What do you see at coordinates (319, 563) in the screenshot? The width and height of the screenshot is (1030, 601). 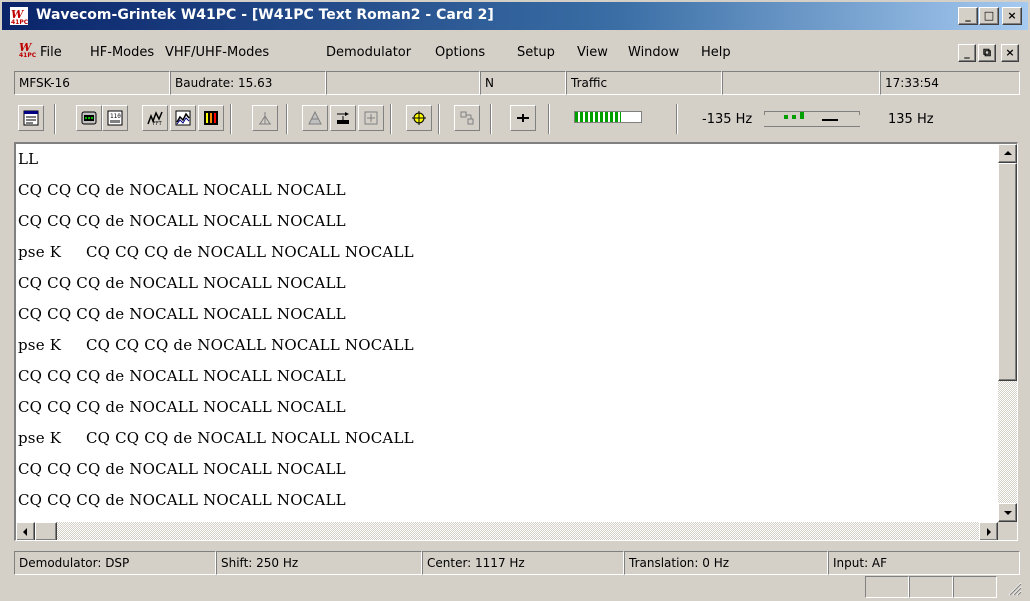 I see `shift-status: Shift: 250 Hz` at bounding box center [319, 563].